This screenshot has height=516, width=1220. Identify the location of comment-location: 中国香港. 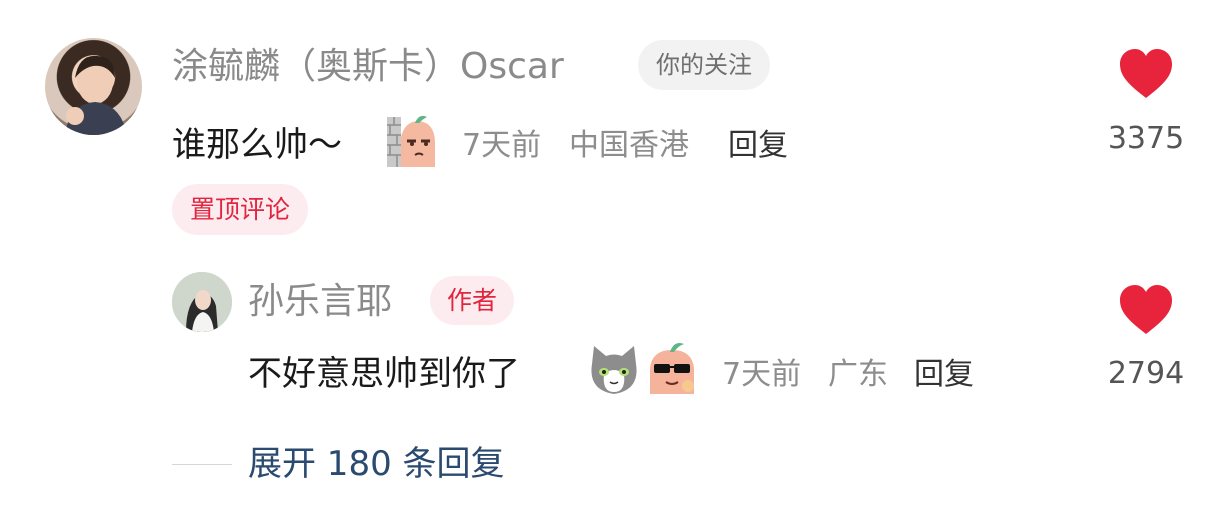
(629, 145).